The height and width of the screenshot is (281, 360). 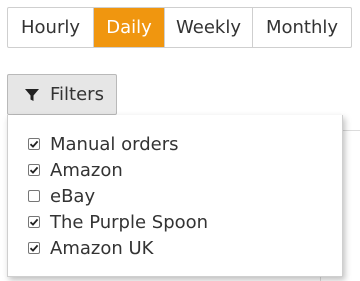 What do you see at coordinates (302, 27) in the screenshot?
I see `tab-monthly: Monthly` at bounding box center [302, 27].